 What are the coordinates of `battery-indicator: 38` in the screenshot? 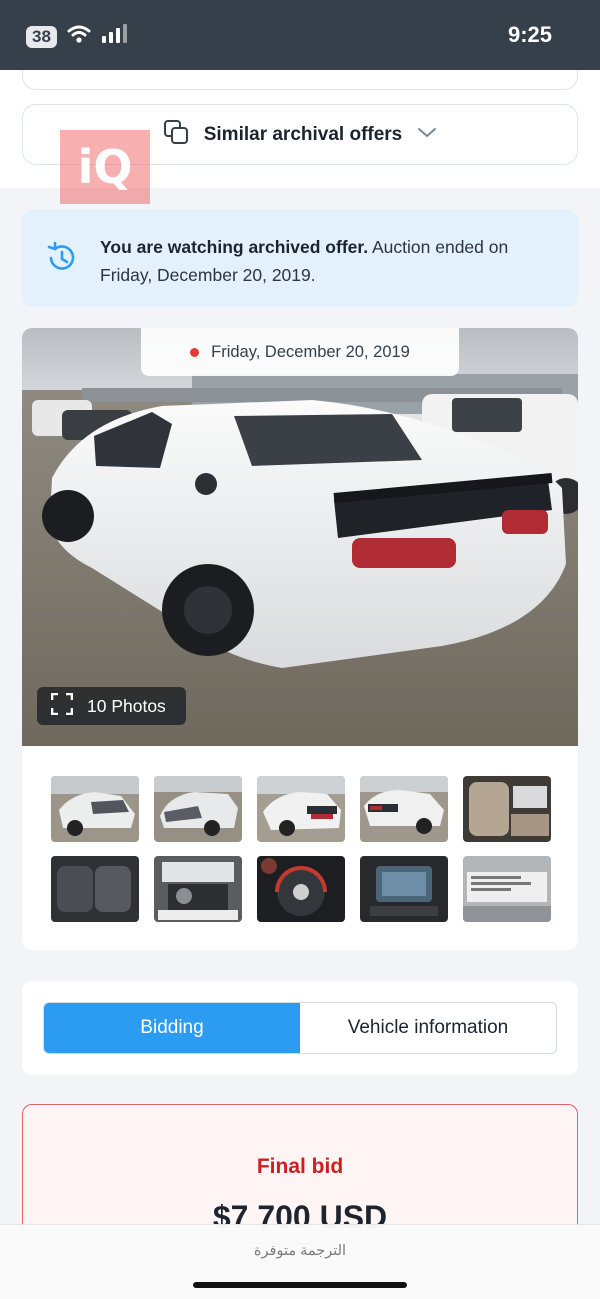 It's located at (41, 36).